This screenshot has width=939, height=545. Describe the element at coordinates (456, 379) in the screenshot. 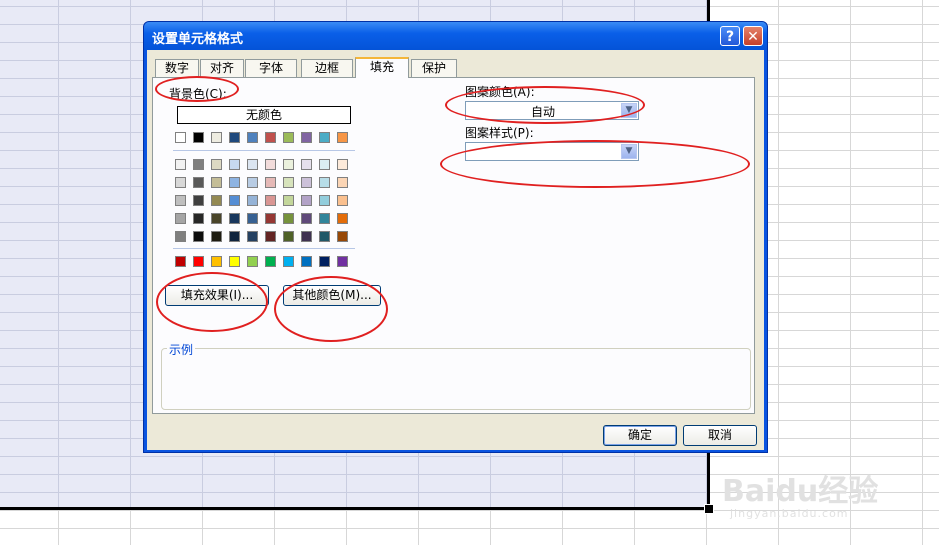

I see `sample-preview` at that location.